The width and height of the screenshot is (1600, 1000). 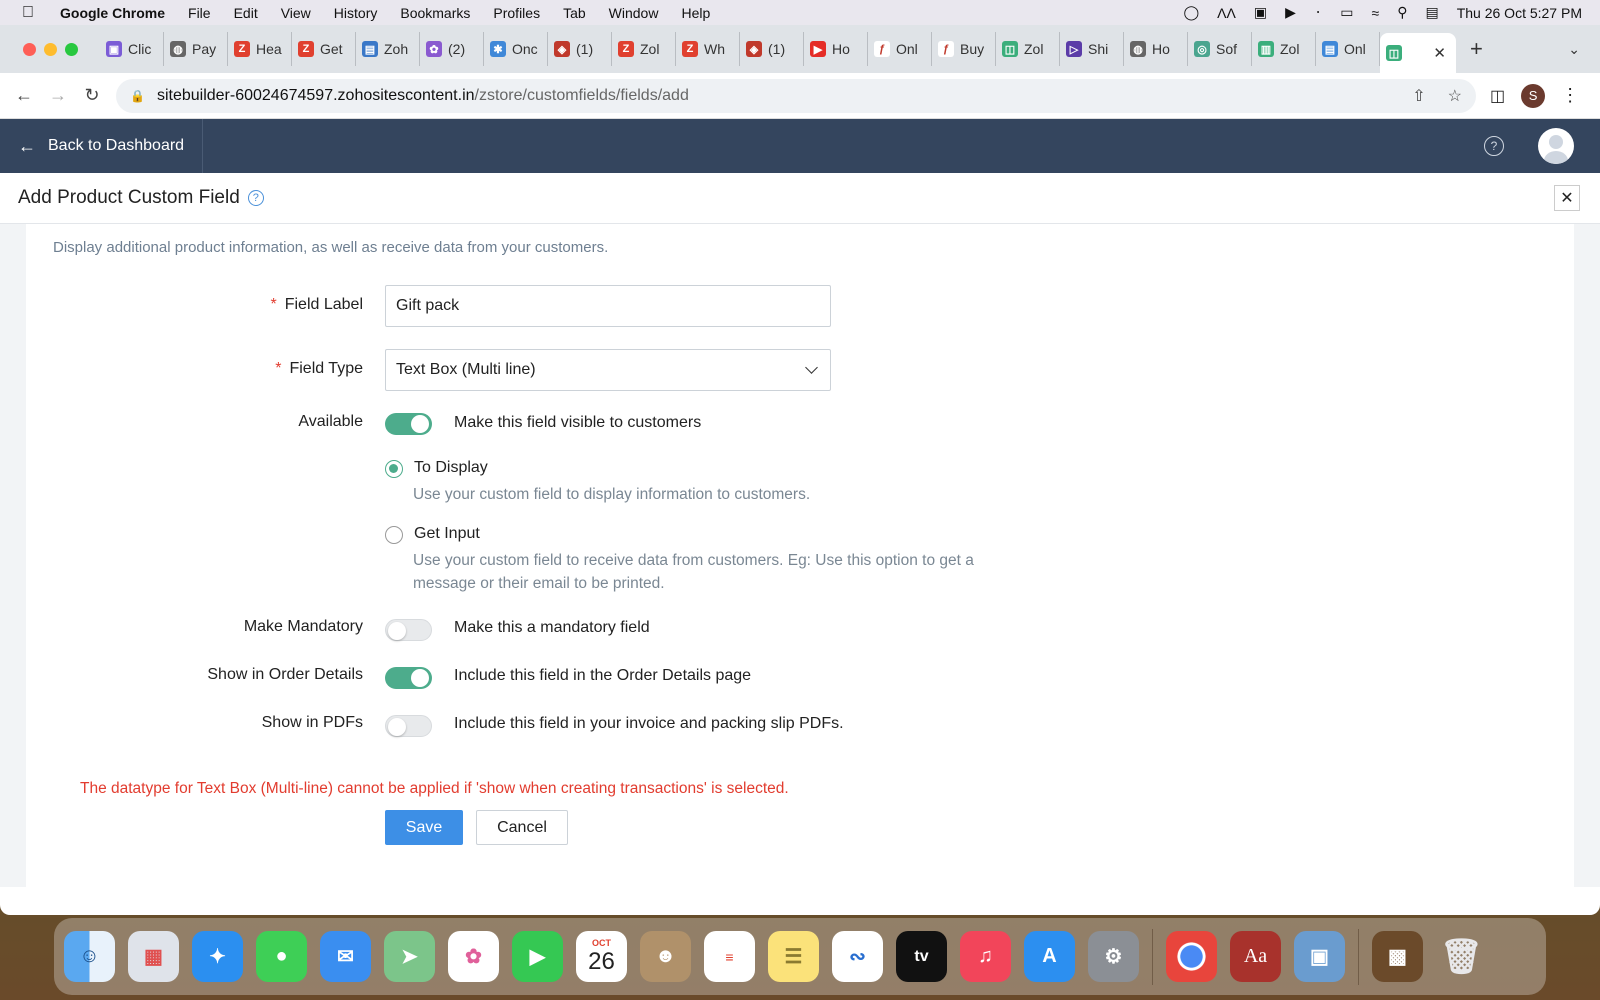 I want to click on zoom-window-button, so click(x=71, y=49).